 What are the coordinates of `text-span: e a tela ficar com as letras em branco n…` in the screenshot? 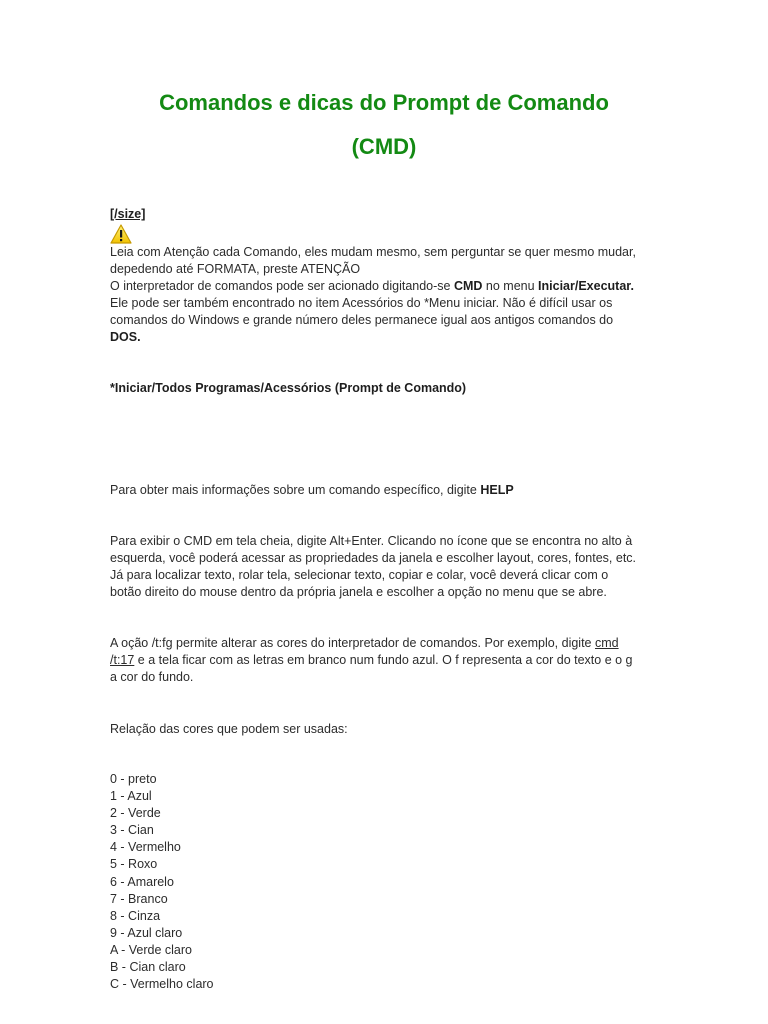 It's located at (383, 660).